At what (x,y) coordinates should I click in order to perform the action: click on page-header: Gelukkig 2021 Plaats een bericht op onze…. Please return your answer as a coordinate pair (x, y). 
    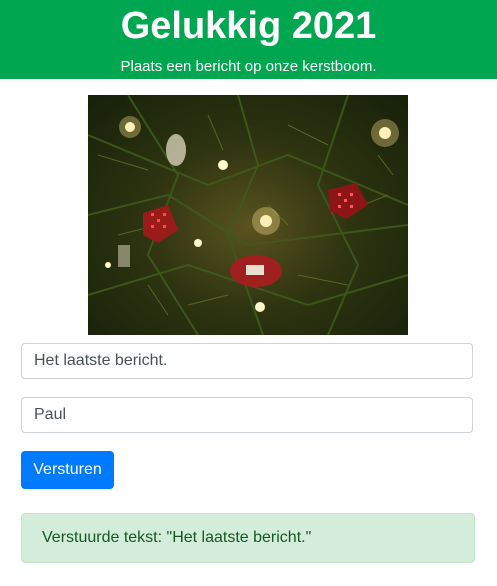
    Looking at the image, I should click on (248, 39).